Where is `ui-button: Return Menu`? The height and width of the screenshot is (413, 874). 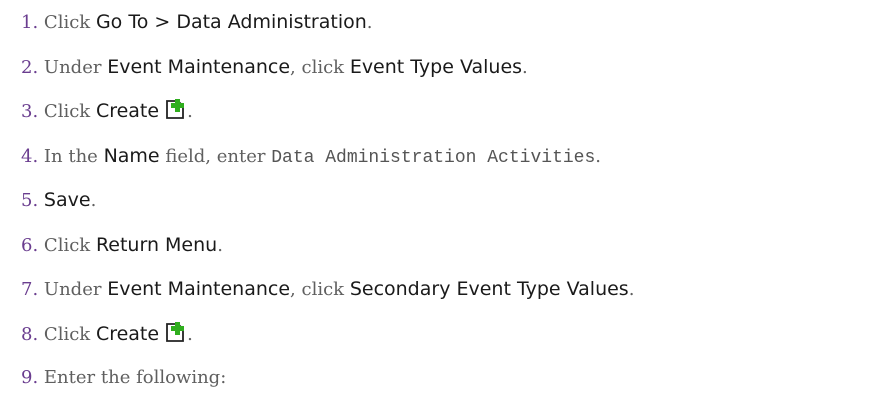 ui-button: Return Menu is located at coordinates (156, 244).